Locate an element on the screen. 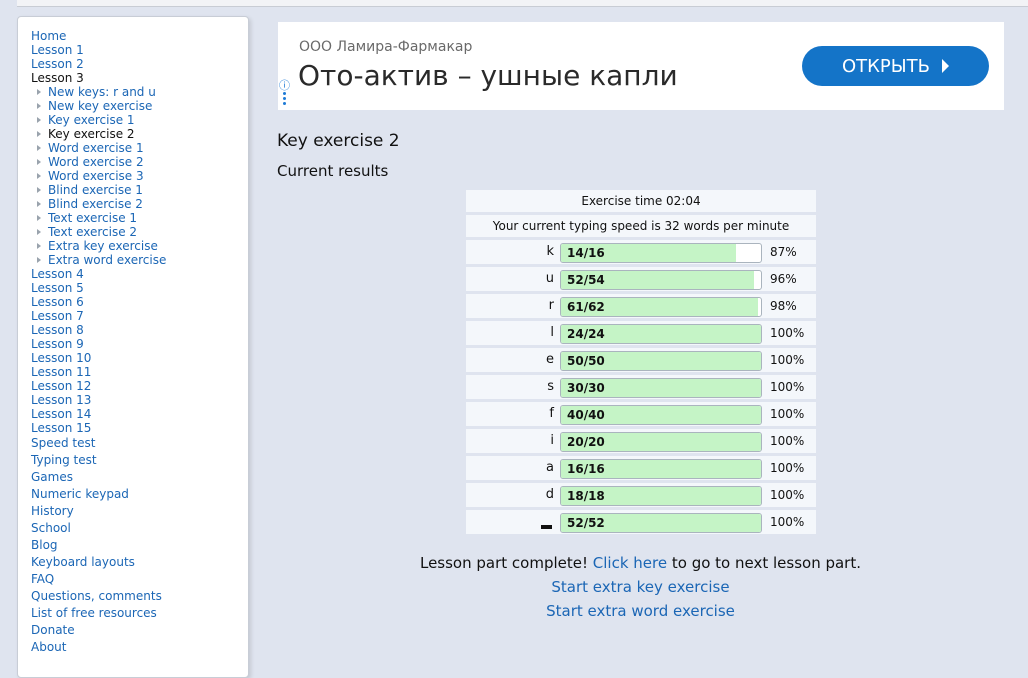 The width and height of the screenshot is (1028, 678). sidebar-subitem-extra-key-exercise: Extra key exercise is located at coordinates (103, 246).